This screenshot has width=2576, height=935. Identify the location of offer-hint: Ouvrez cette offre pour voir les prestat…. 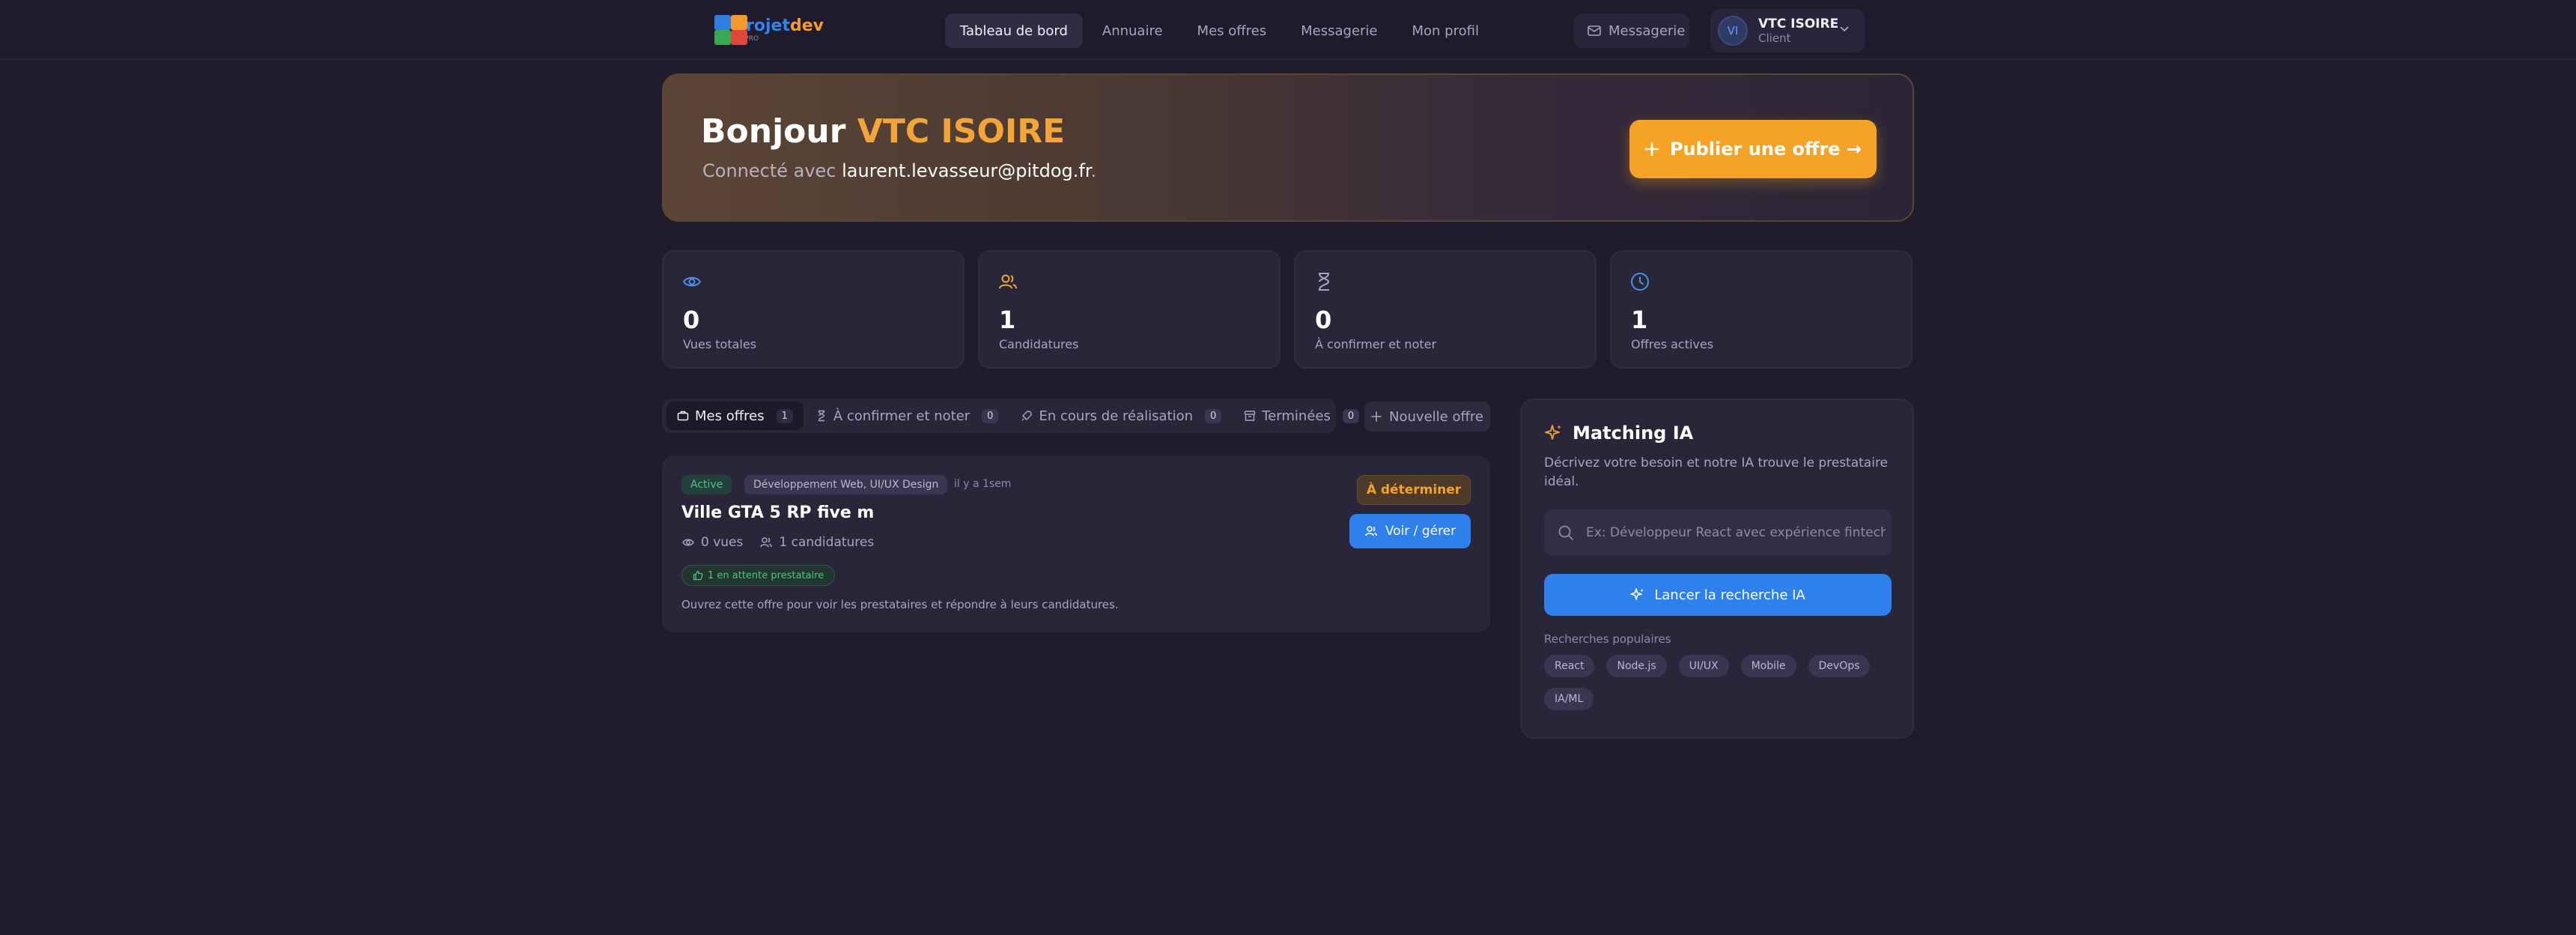
(900, 604).